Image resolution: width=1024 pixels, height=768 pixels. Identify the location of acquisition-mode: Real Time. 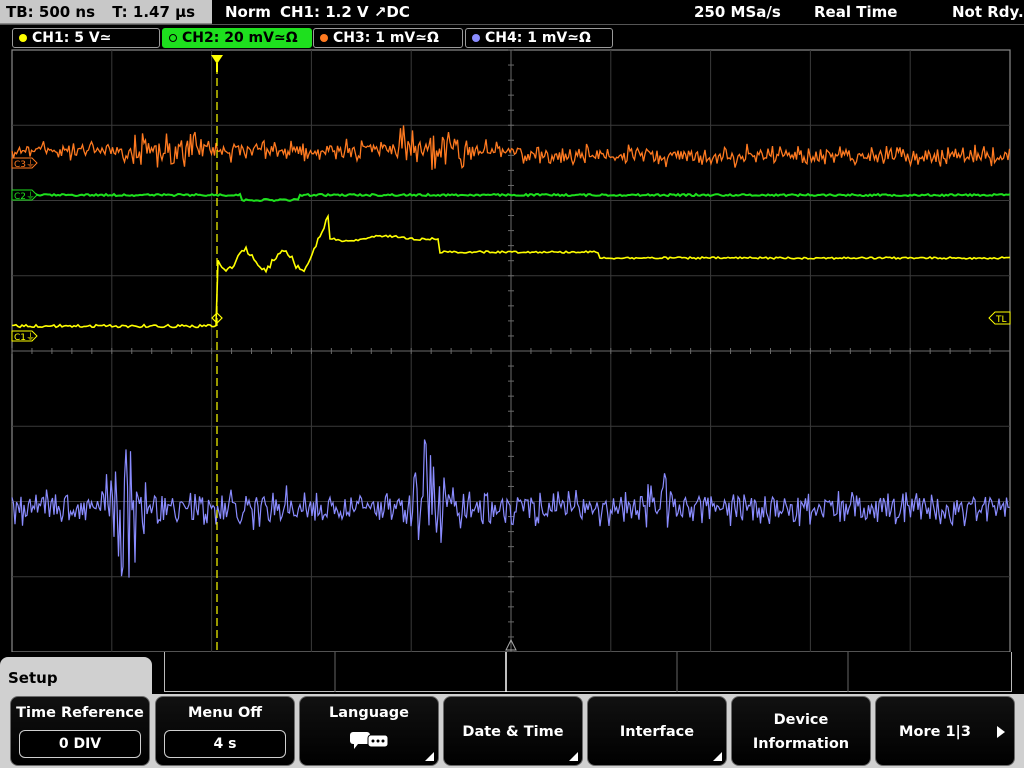
(855, 12).